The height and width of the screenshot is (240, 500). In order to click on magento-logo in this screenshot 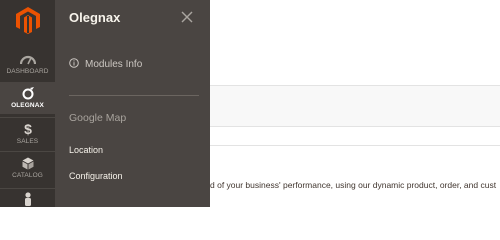, I will do `click(27, 20)`.